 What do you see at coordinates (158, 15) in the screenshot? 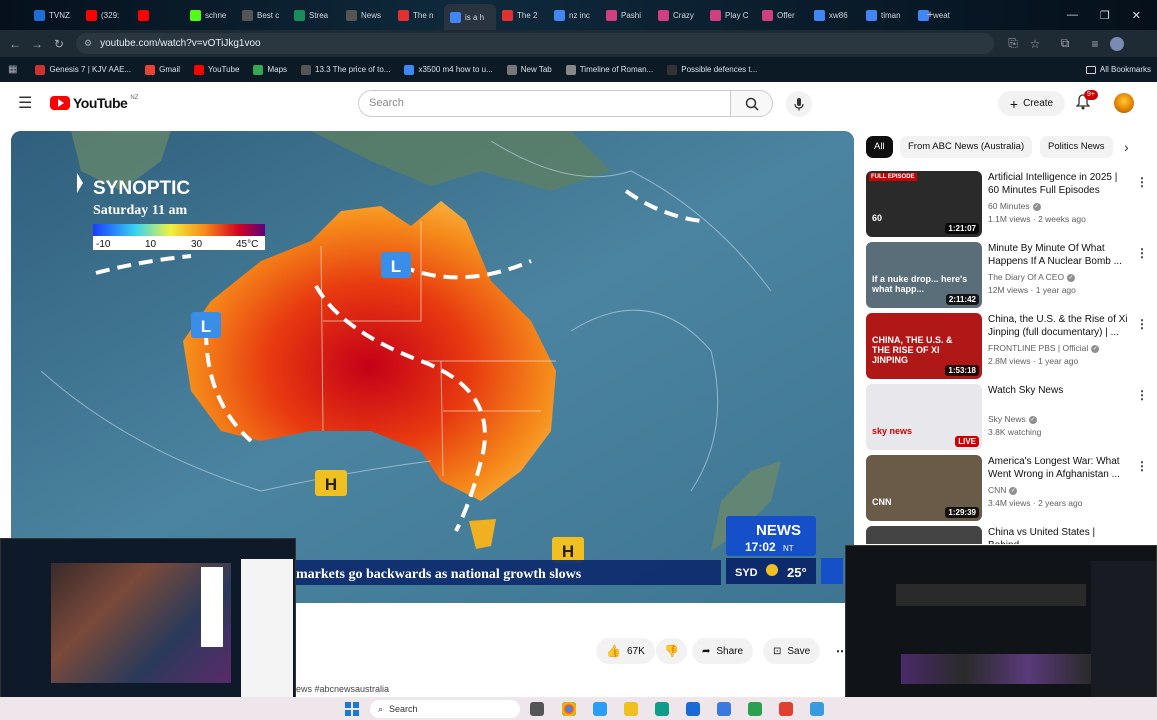
I see `browser-tab` at bounding box center [158, 15].